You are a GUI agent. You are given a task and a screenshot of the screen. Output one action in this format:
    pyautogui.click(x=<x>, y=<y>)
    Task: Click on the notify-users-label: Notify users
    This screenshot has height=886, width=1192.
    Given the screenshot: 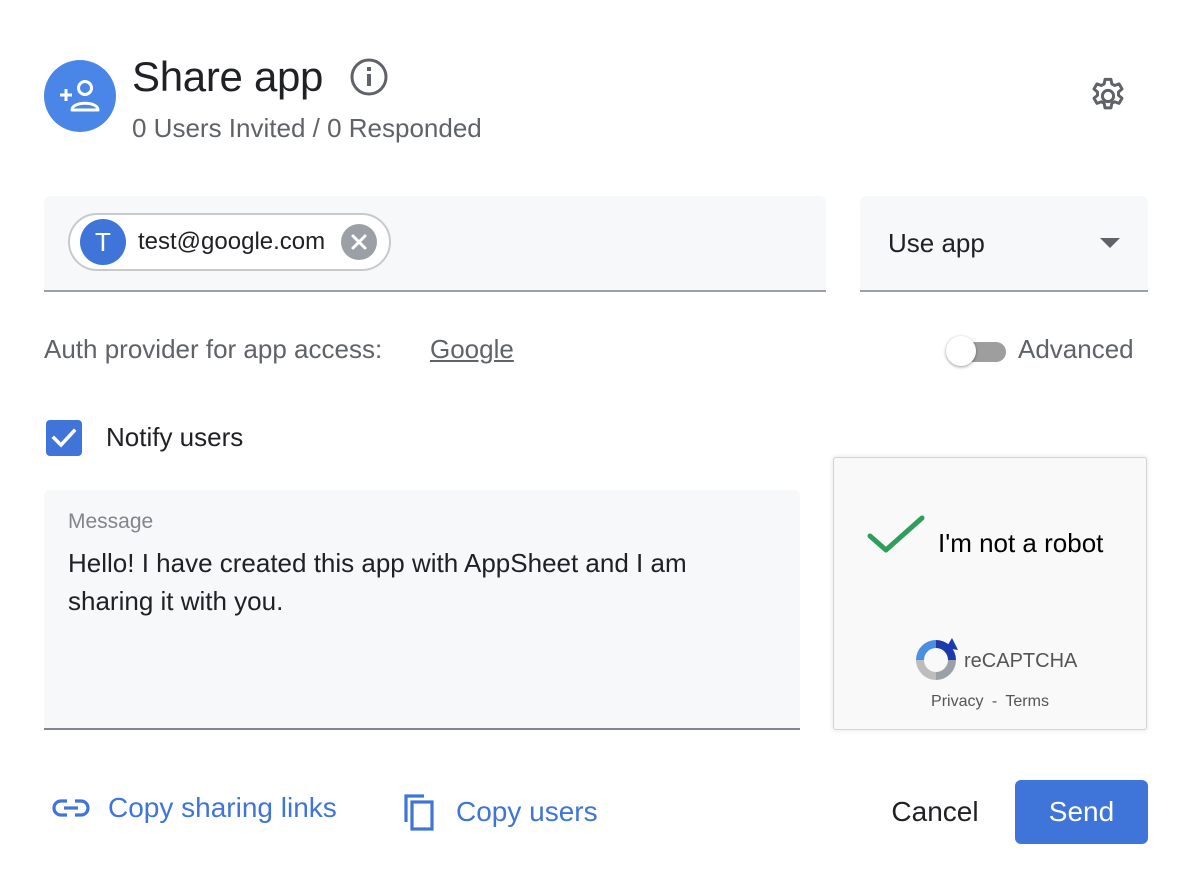 What is the action you would take?
    pyautogui.click(x=175, y=437)
    